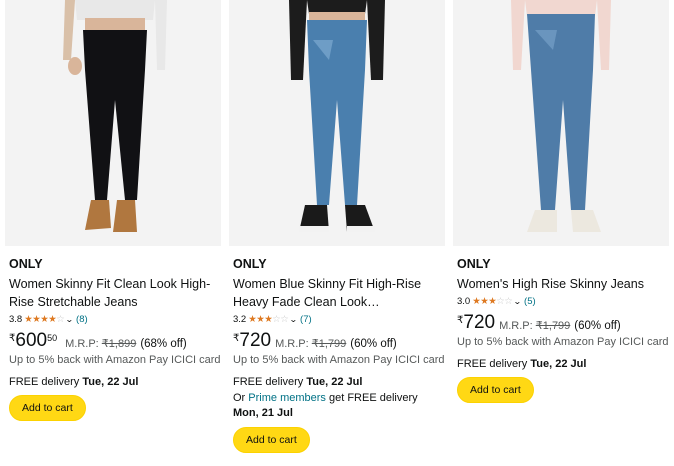 This screenshot has width=674, height=466. Describe the element at coordinates (306, 320) in the screenshot. I see `review-count-link: (7)` at that location.